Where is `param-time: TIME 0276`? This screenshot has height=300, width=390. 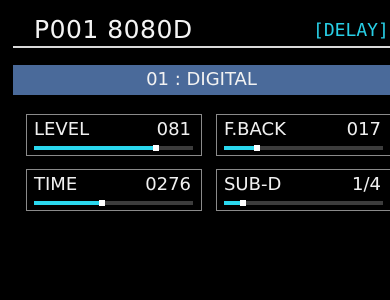
param-time: TIME 0276 is located at coordinates (114, 190).